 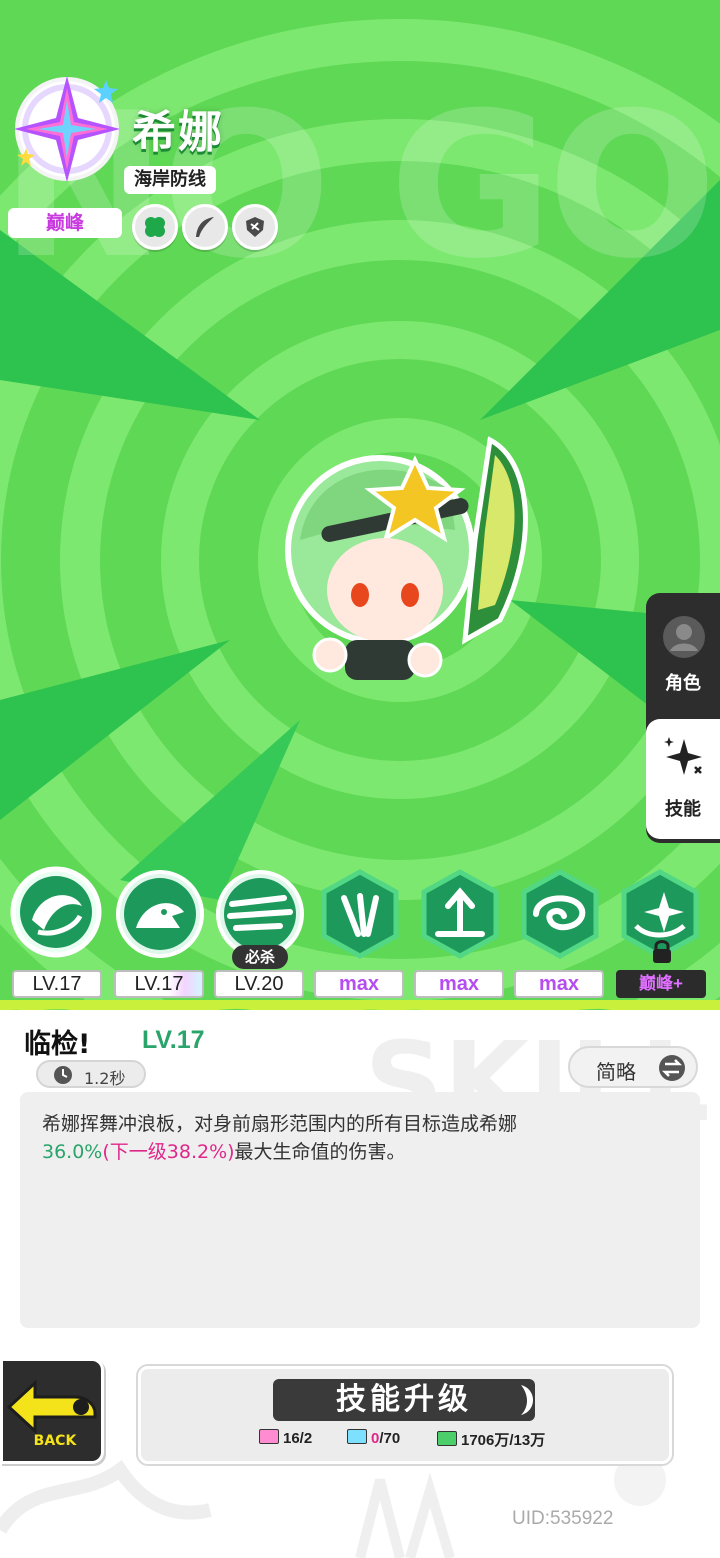 What do you see at coordinates (51, 1414) in the screenshot?
I see `back-arrow-icon: BACK` at bounding box center [51, 1414].